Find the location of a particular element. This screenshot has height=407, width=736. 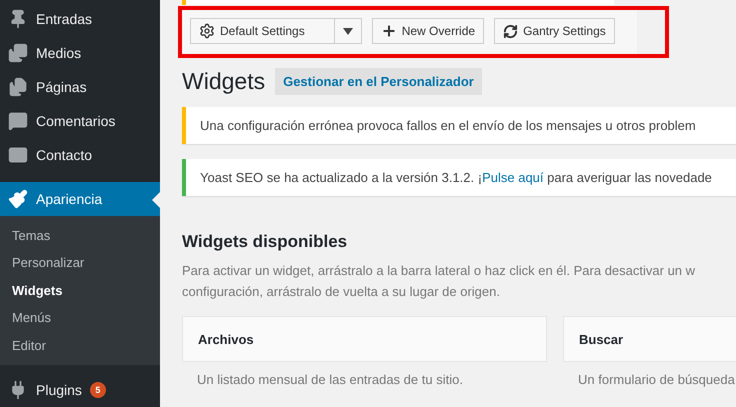

menu-item: Plugins 5 is located at coordinates (80, 390).